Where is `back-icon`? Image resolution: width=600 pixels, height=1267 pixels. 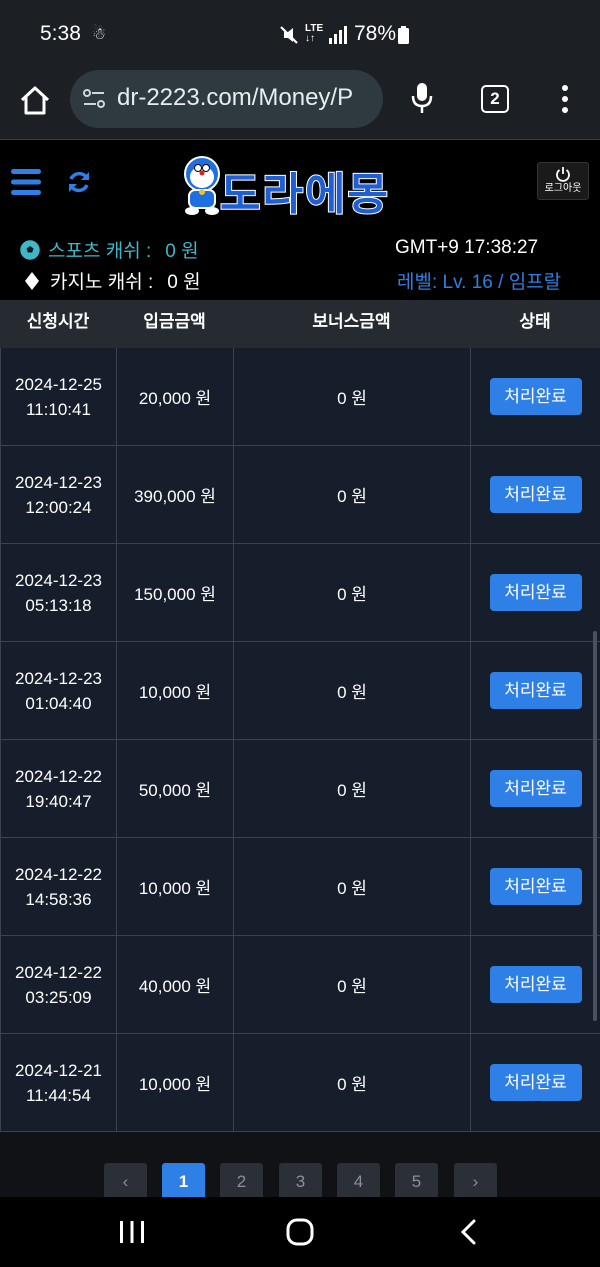
back-icon is located at coordinates (468, 1232).